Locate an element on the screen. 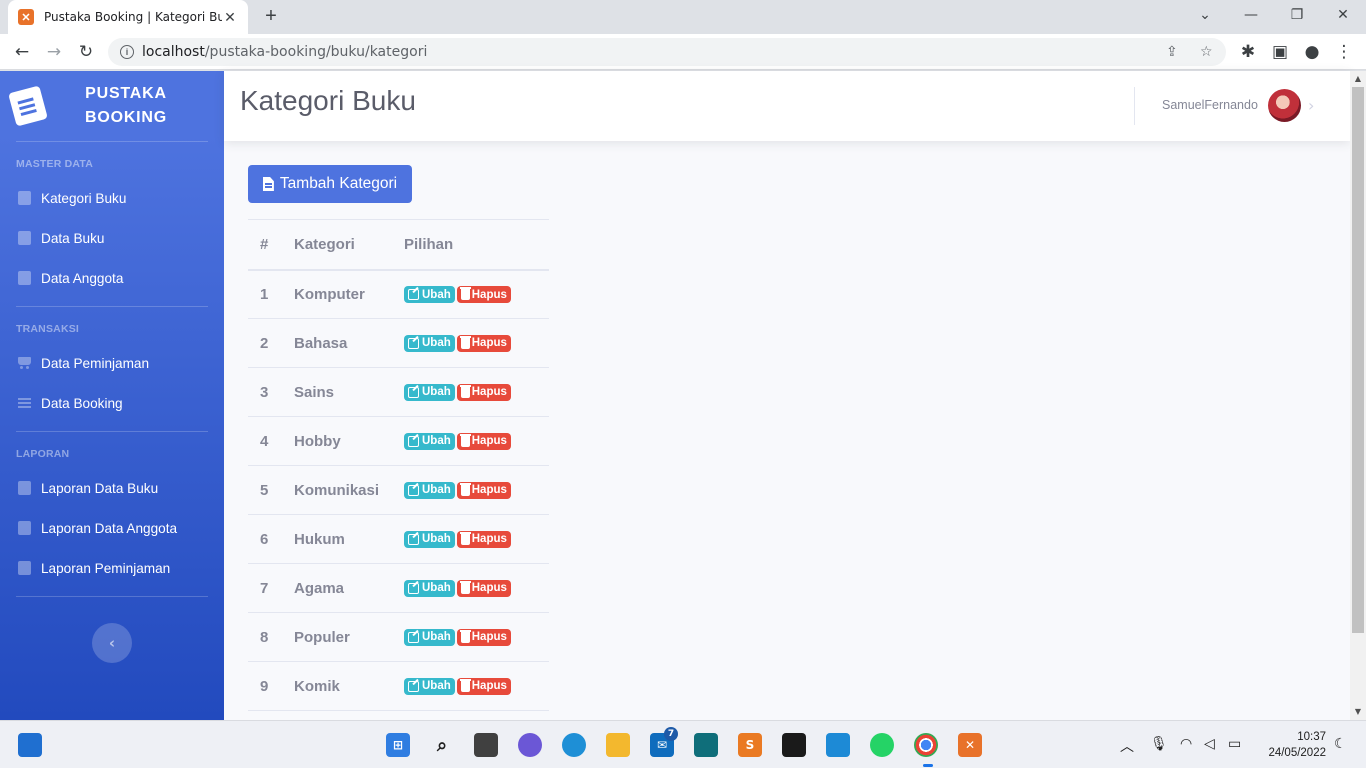 Image resolution: width=1366 pixels, height=768 pixels. table-row: 2 Bahasa Ubah Hapus is located at coordinates (398, 343).